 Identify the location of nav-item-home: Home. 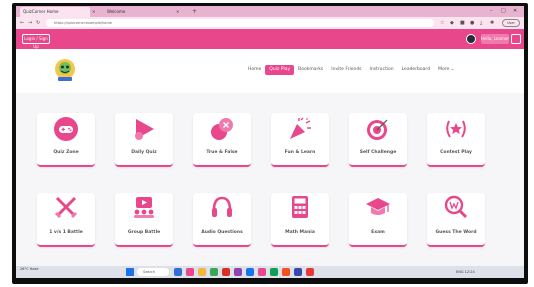
(254, 70).